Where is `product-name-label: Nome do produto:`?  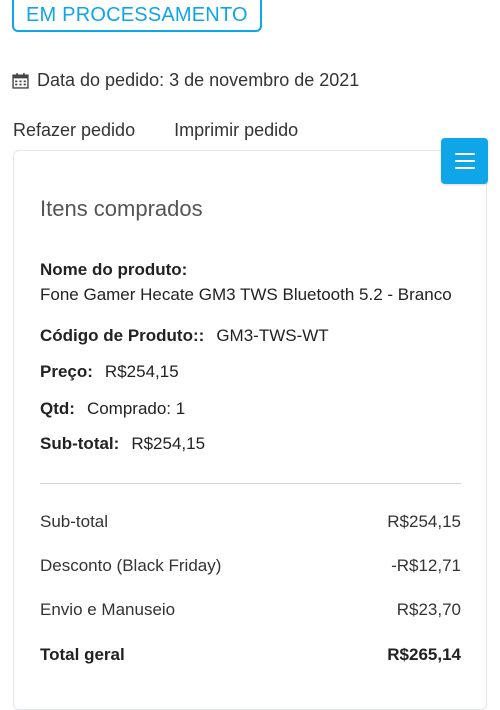 product-name-label: Nome do produto: is located at coordinates (114, 269).